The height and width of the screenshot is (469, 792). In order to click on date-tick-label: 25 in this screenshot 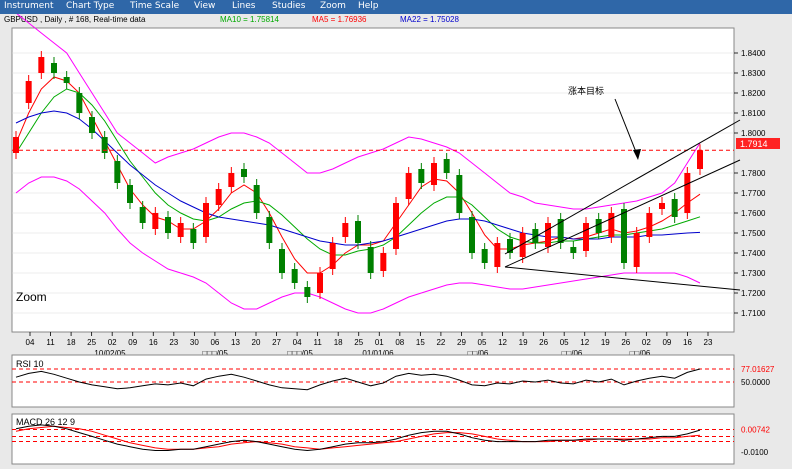, I will do `click(358, 342)`.